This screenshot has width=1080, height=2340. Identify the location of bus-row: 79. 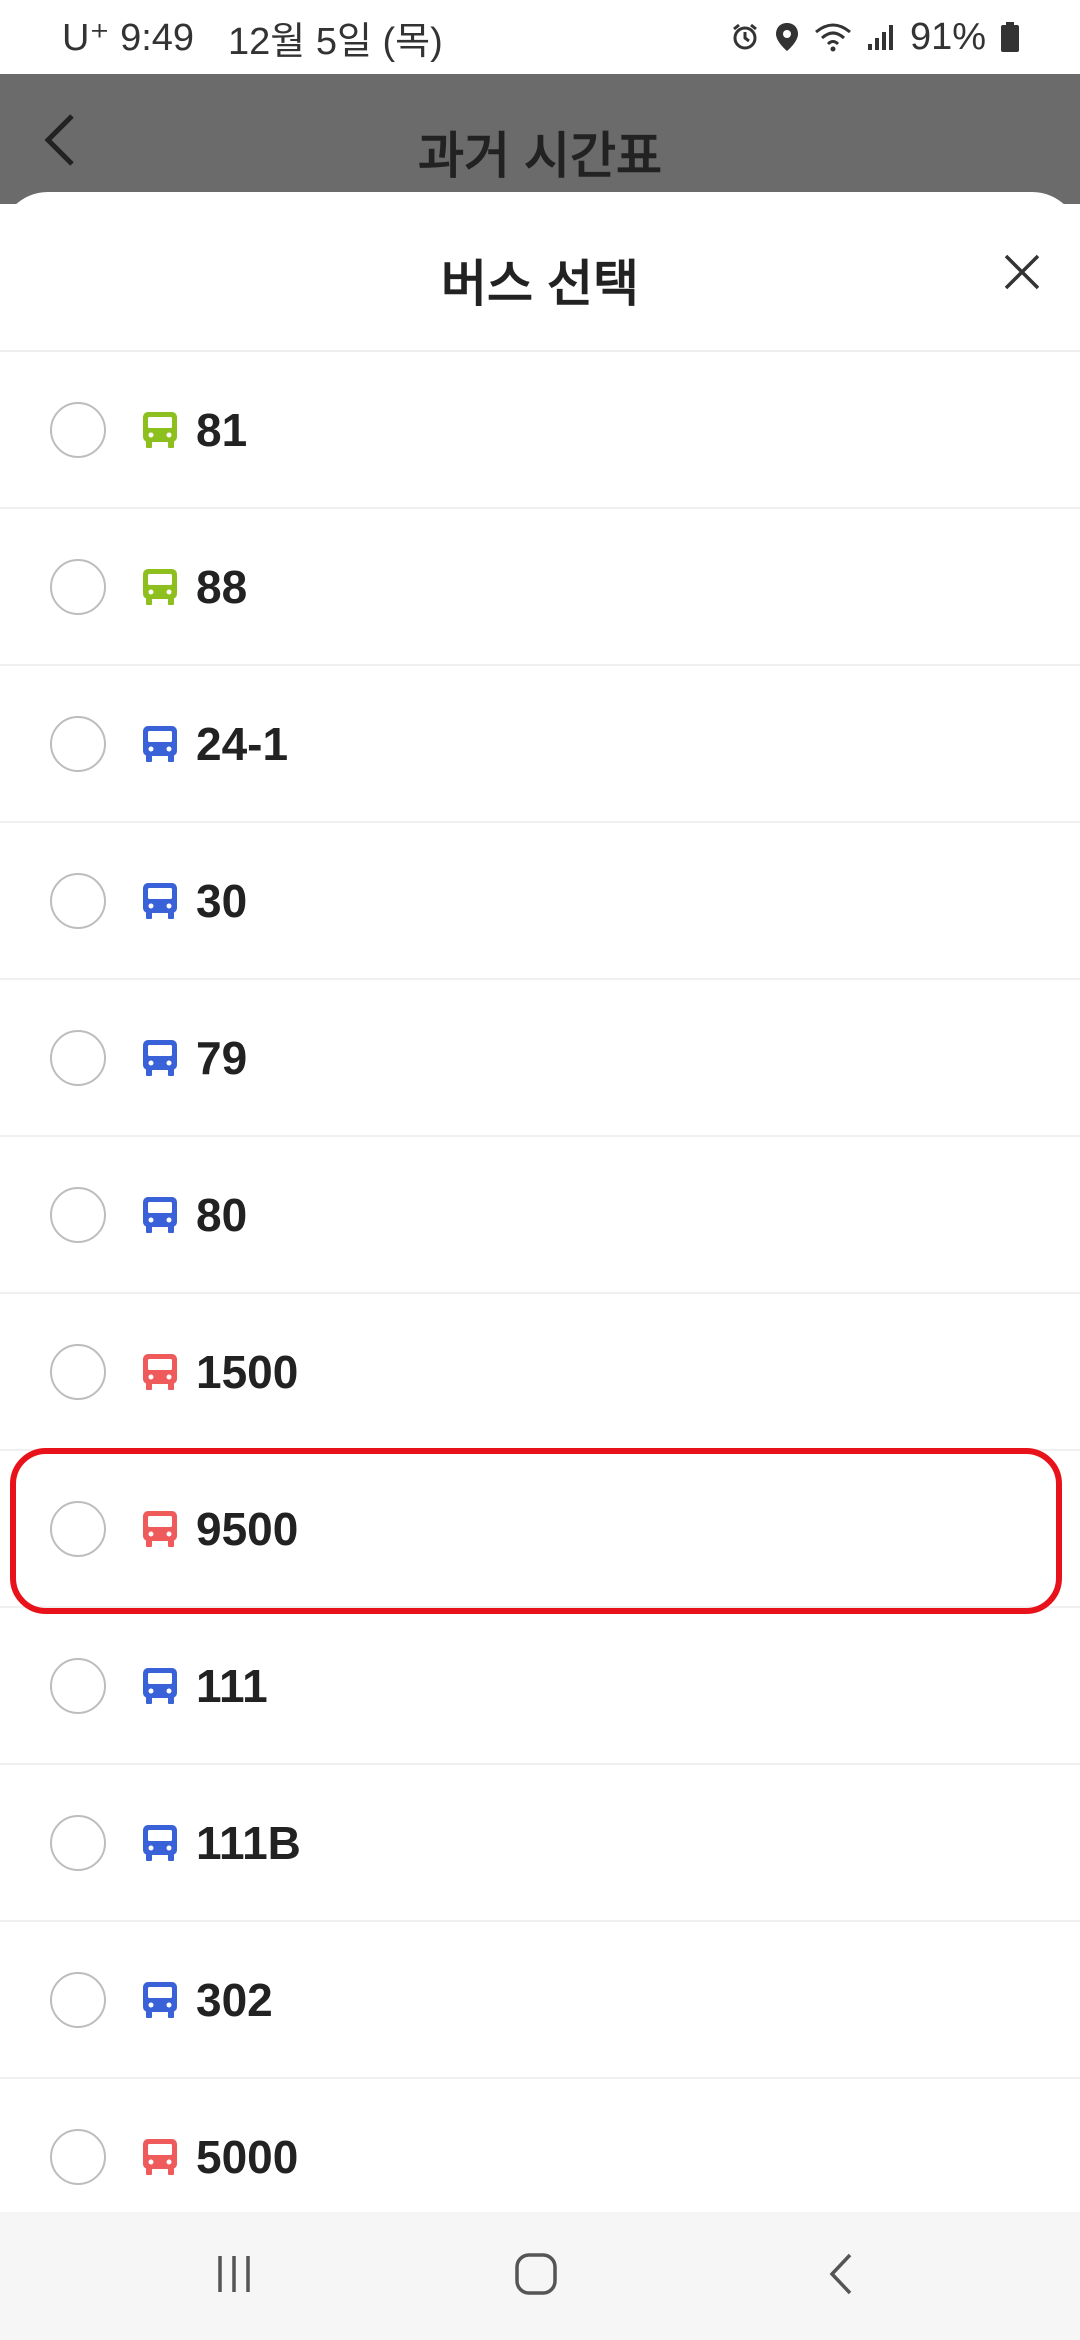
(540, 1058).